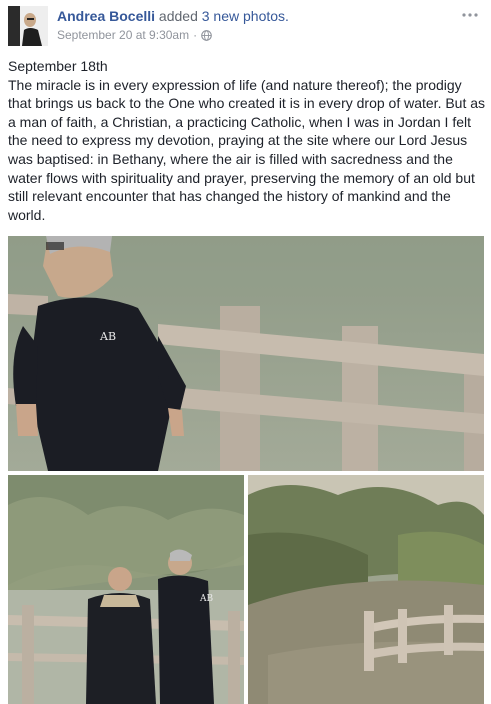  I want to click on author-name-link: Andrea Bocelli, so click(106, 16).